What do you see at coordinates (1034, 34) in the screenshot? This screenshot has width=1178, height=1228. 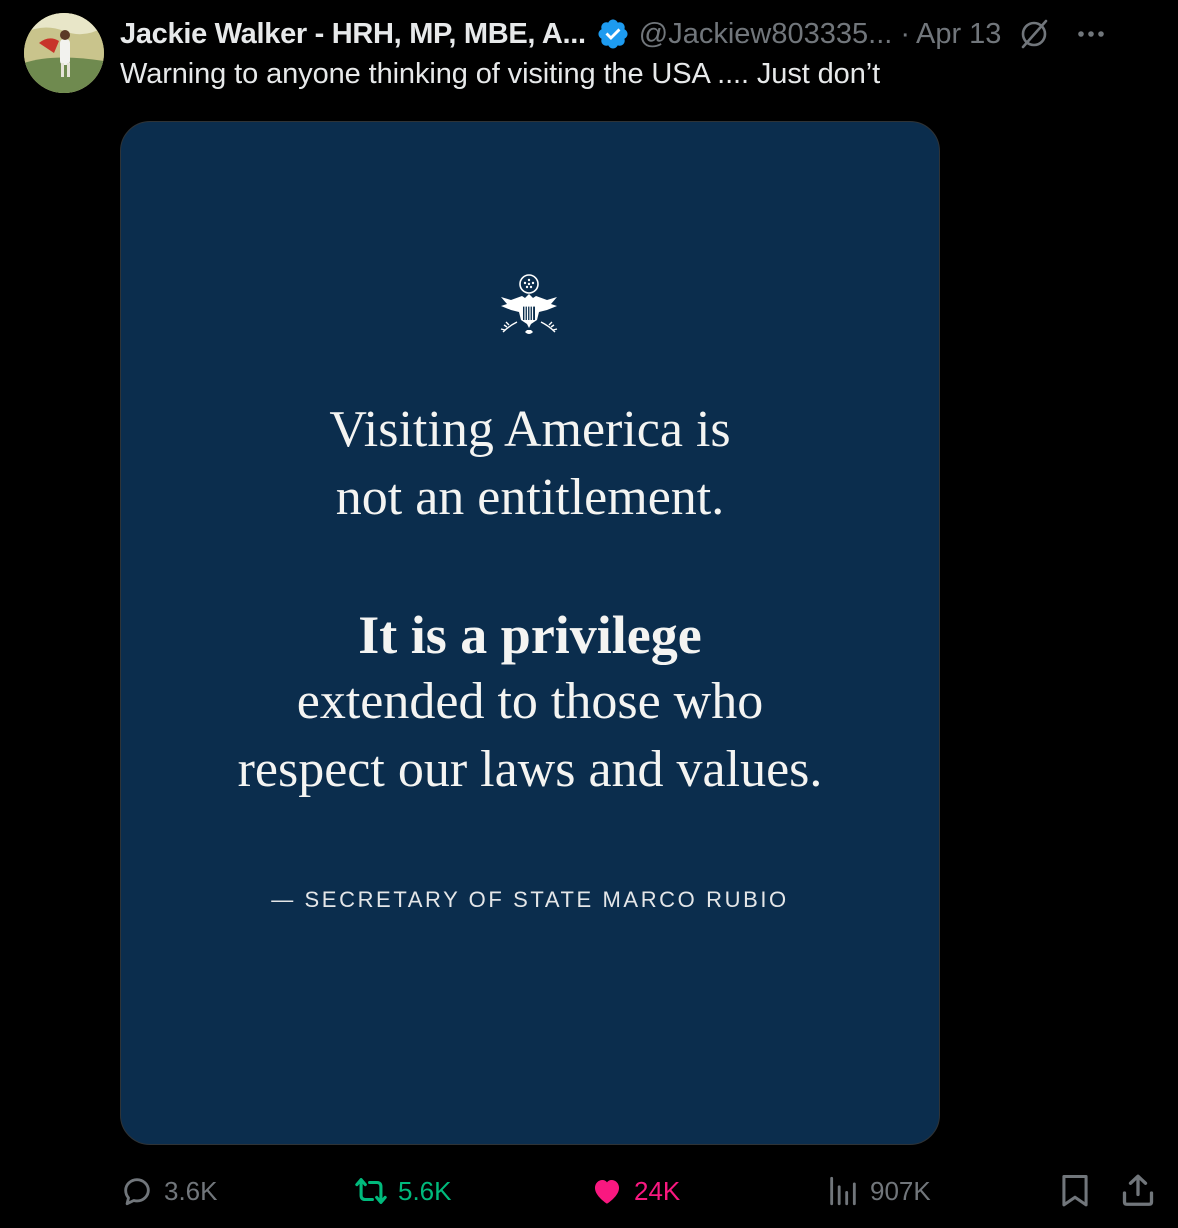 I see `grok-icon` at bounding box center [1034, 34].